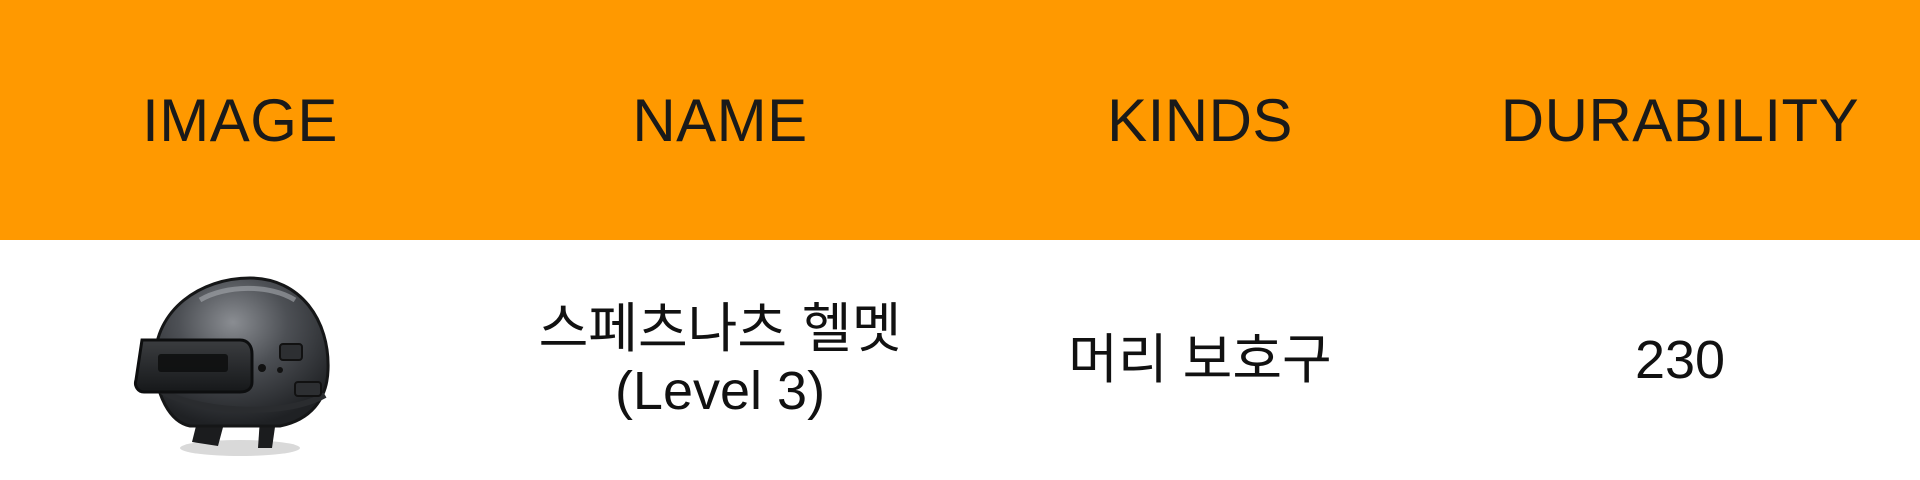 Image resolution: width=1920 pixels, height=480 pixels. What do you see at coordinates (720, 120) in the screenshot?
I see `column-header-name: NAME` at bounding box center [720, 120].